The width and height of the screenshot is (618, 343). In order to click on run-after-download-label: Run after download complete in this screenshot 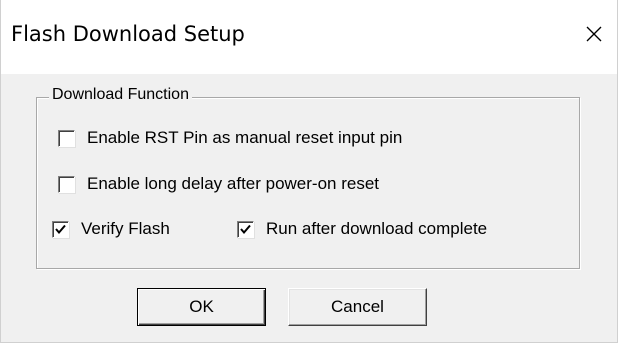, I will do `click(376, 229)`.